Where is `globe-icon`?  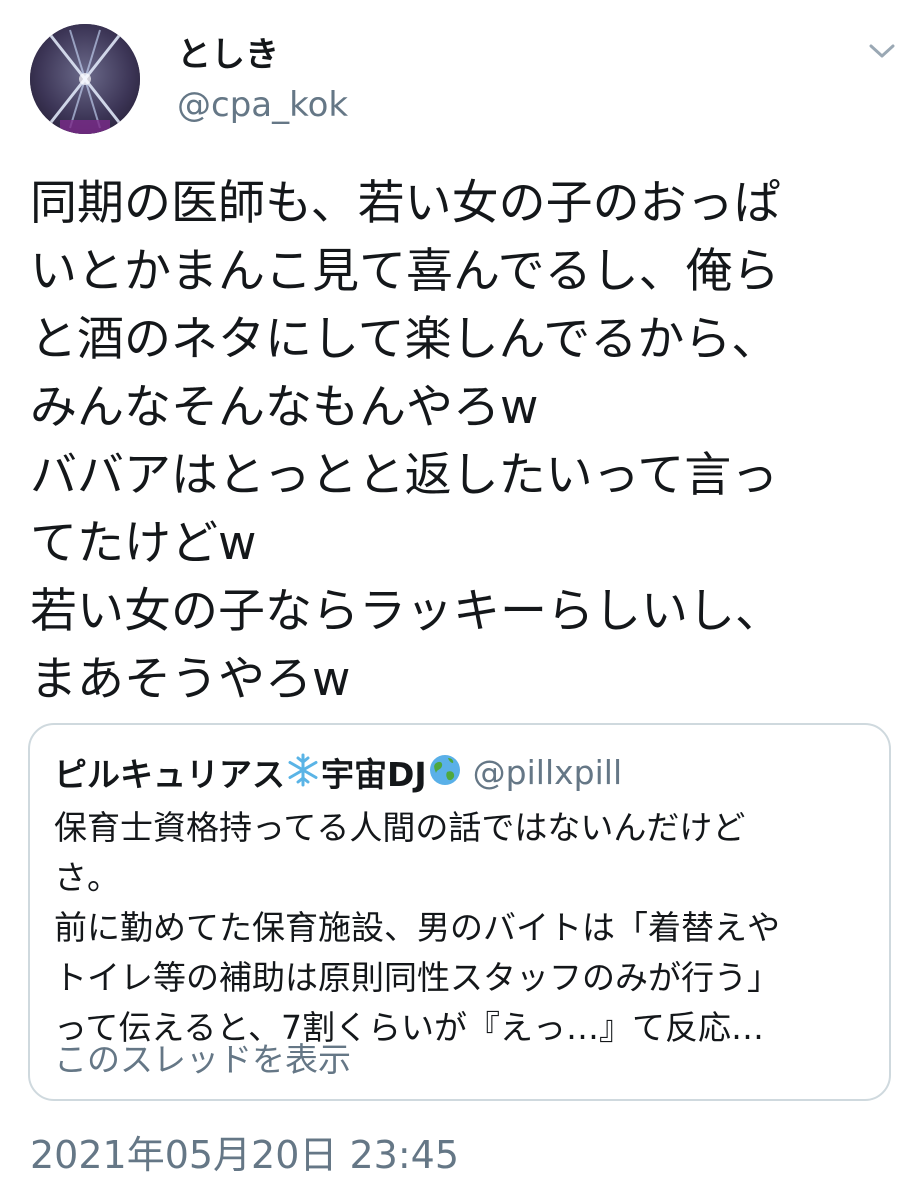 globe-icon is located at coordinates (445, 772).